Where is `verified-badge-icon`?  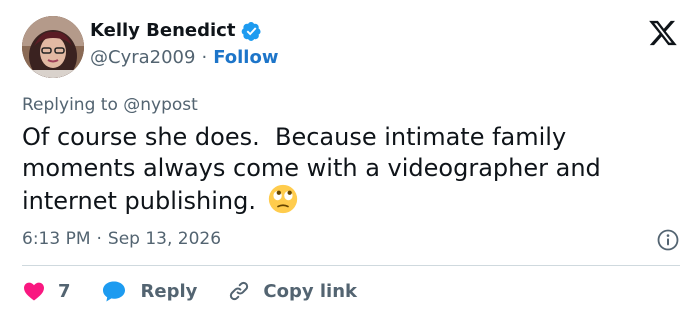
verified-badge-icon is located at coordinates (252, 31).